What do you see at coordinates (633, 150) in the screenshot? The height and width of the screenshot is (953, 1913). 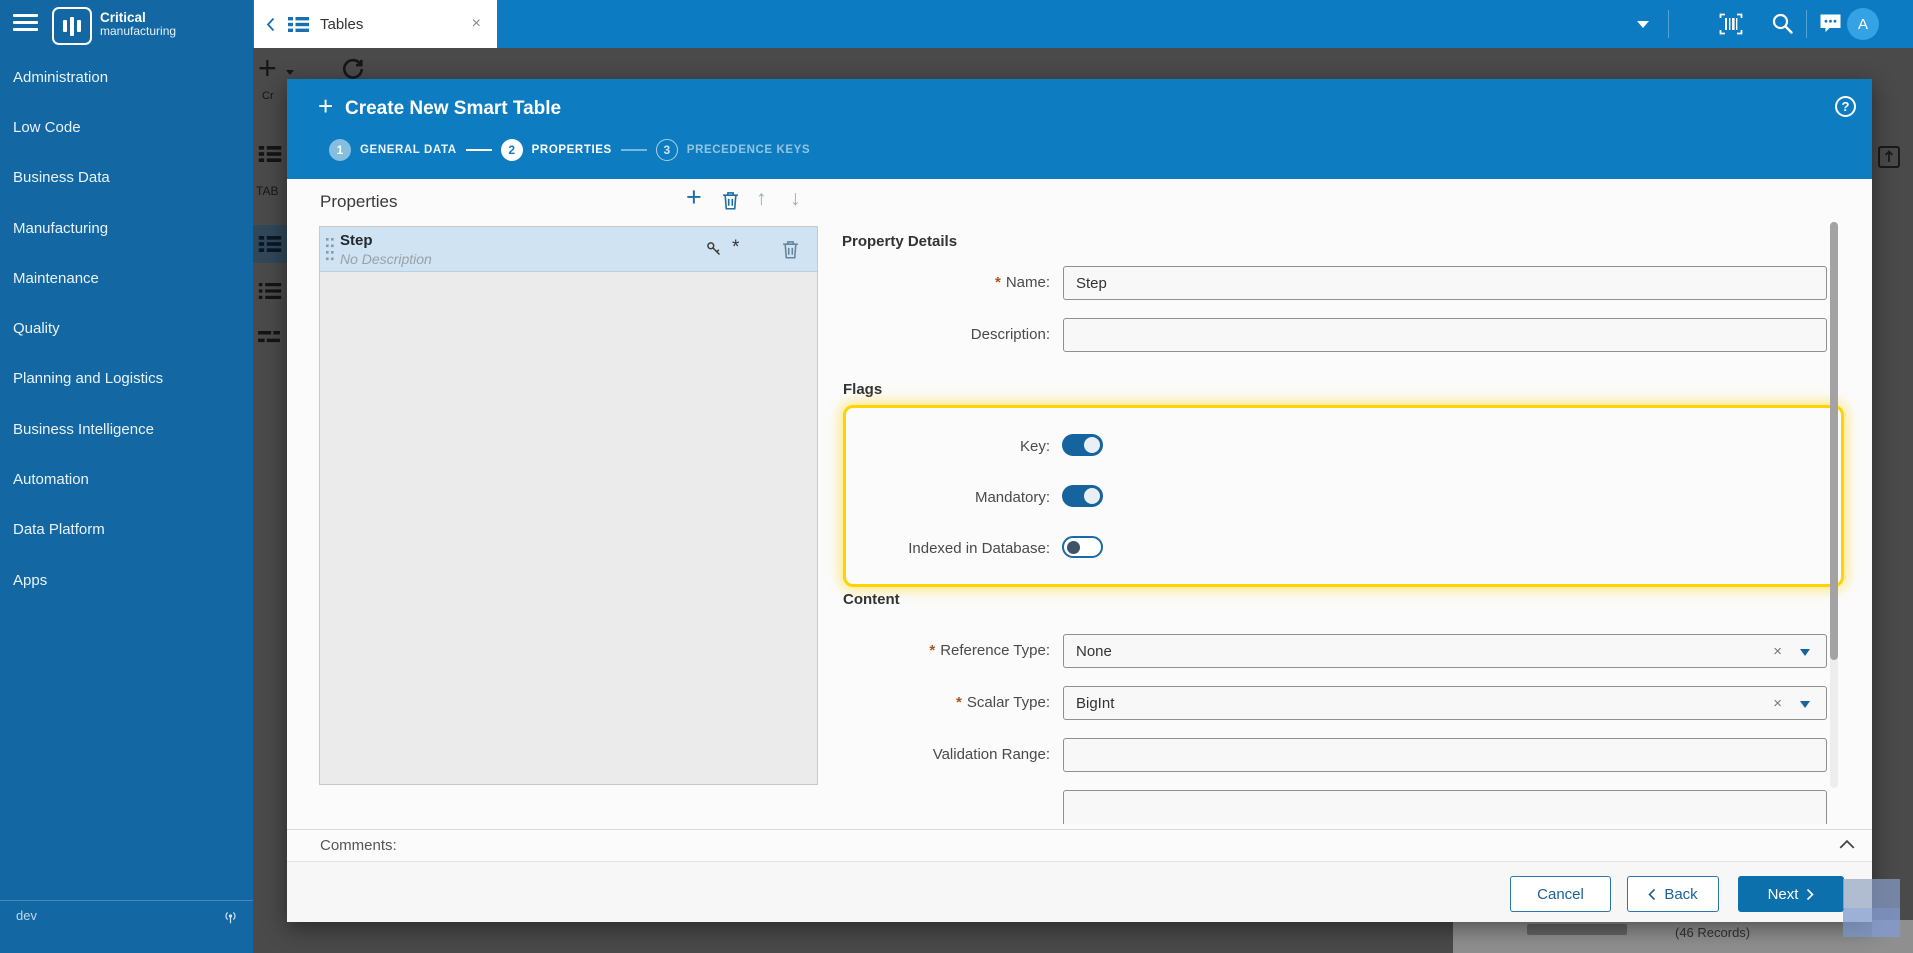 I see `step-connector` at bounding box center [633, 150].